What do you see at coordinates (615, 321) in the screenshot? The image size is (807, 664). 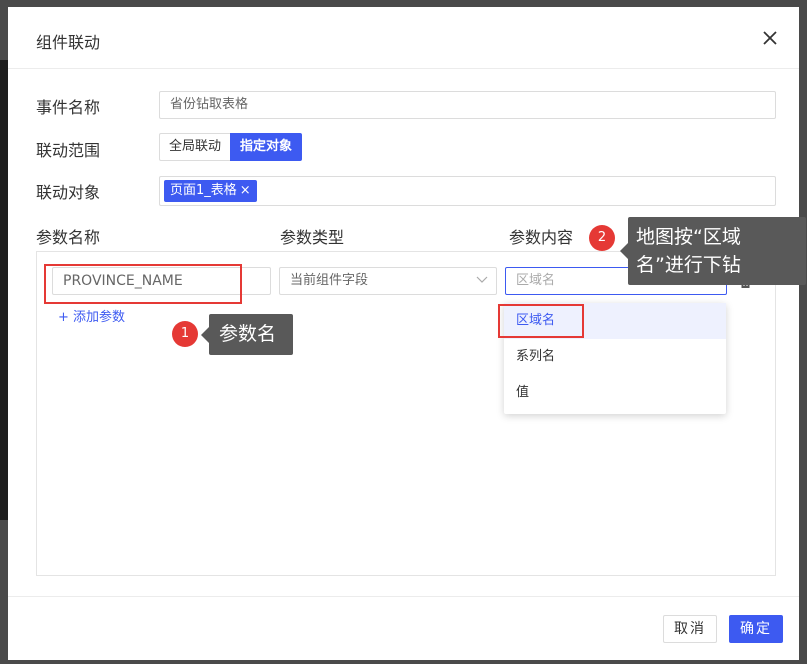 I see `dropdown-option-region: 区域名` at bounding box center [615, 321].